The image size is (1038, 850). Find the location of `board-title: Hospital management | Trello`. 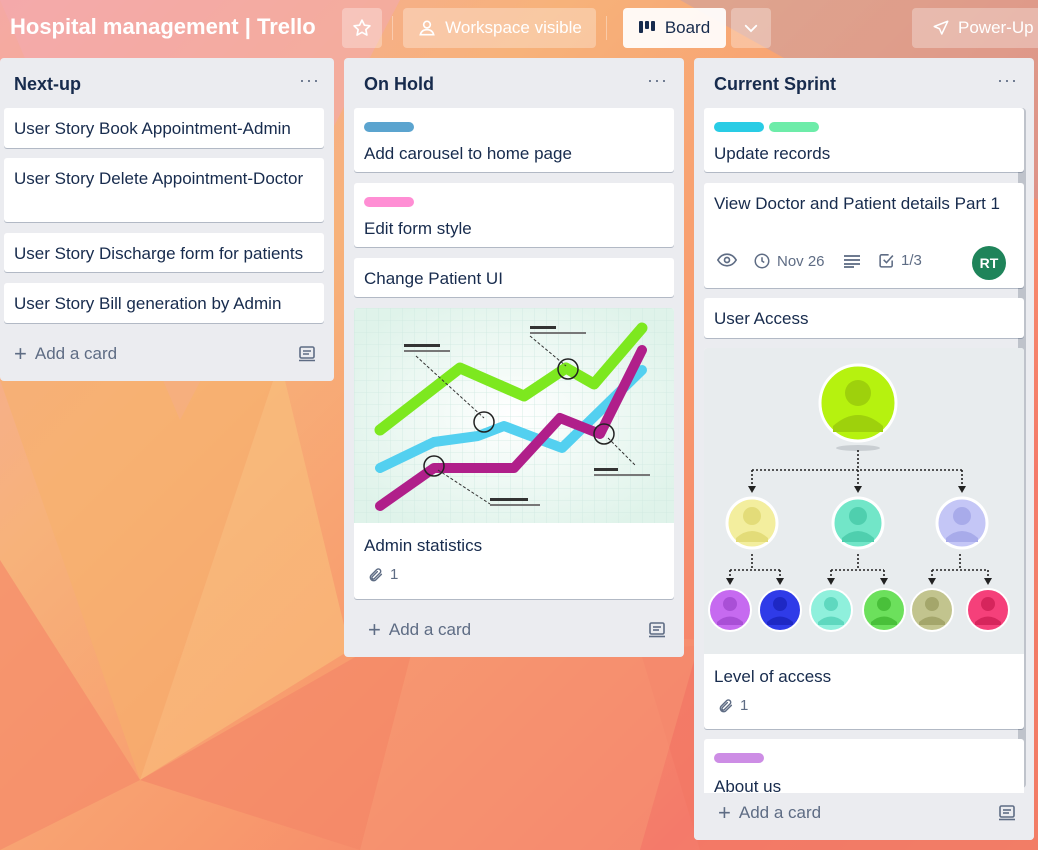

board-title: Hospital management | Trello is located at coordinates (163, 27).